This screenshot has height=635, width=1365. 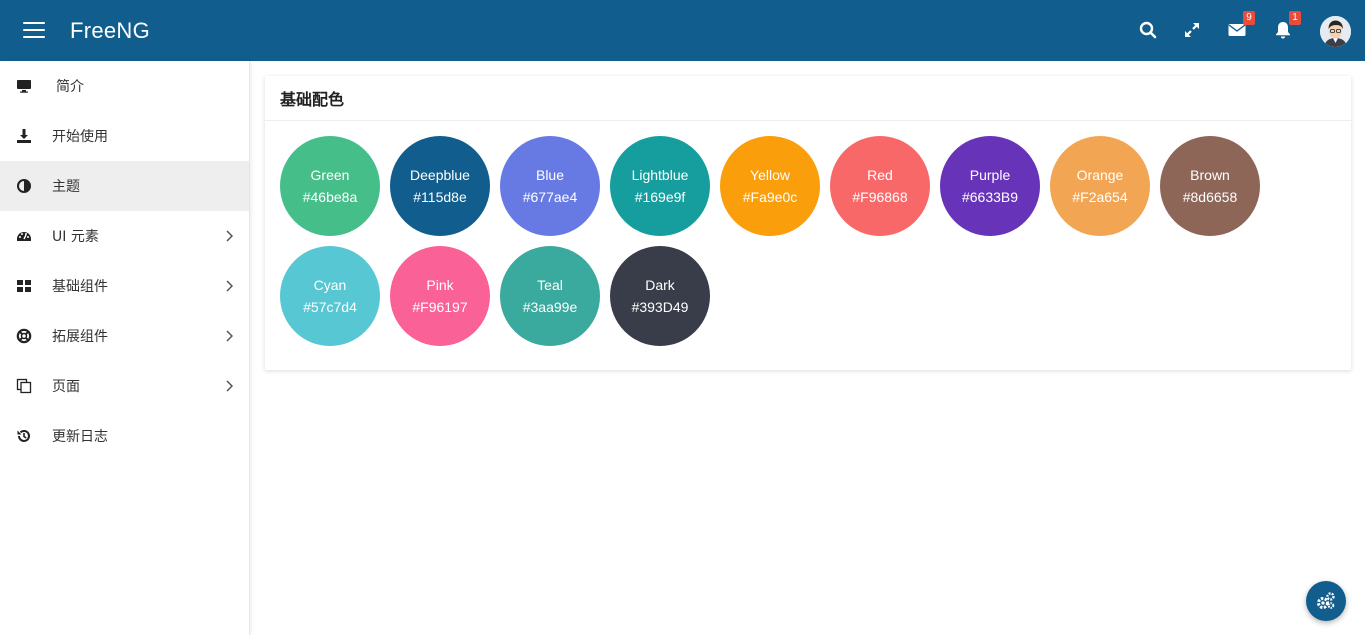 I want to click on swatch-color-name: Brown, so click(x=1210, y=175).